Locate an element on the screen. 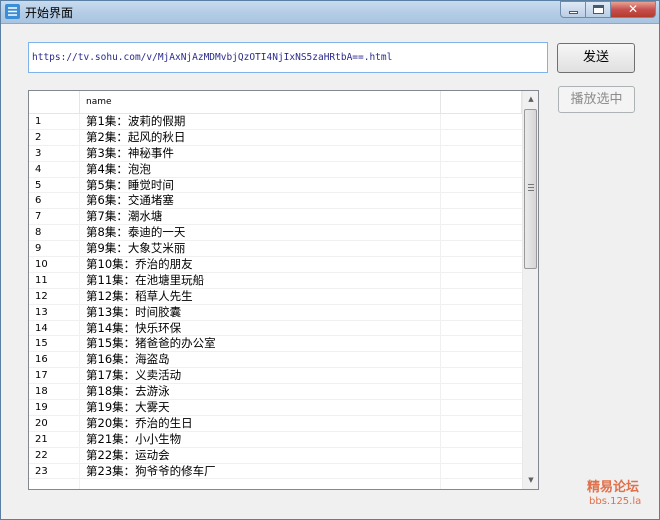  row-episode-name: 第21集：小小生物 is located at coordinates (134, 438).